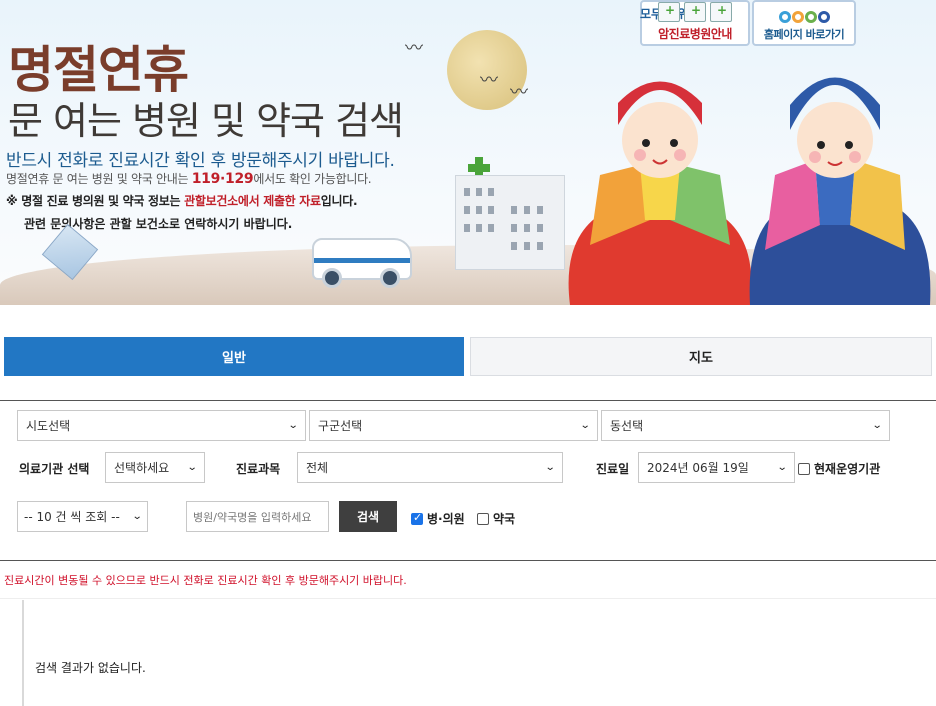 The image size is (936, 706). What do you see at coordinates (90, 668) in the screenshot?
I see `empty-result-message: 검색 결과가 없습니다.` at bounding box center [90, 668].